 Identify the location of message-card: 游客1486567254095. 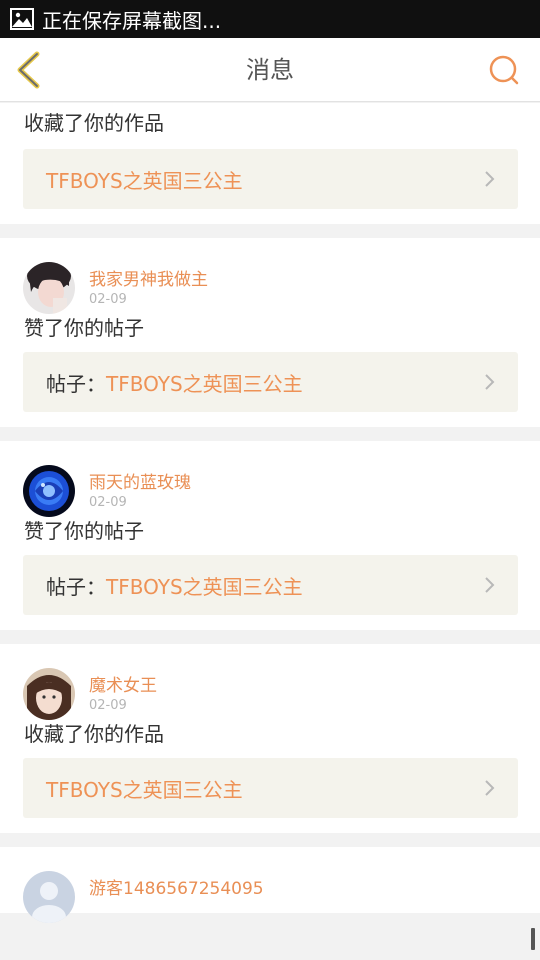
(270, 885).